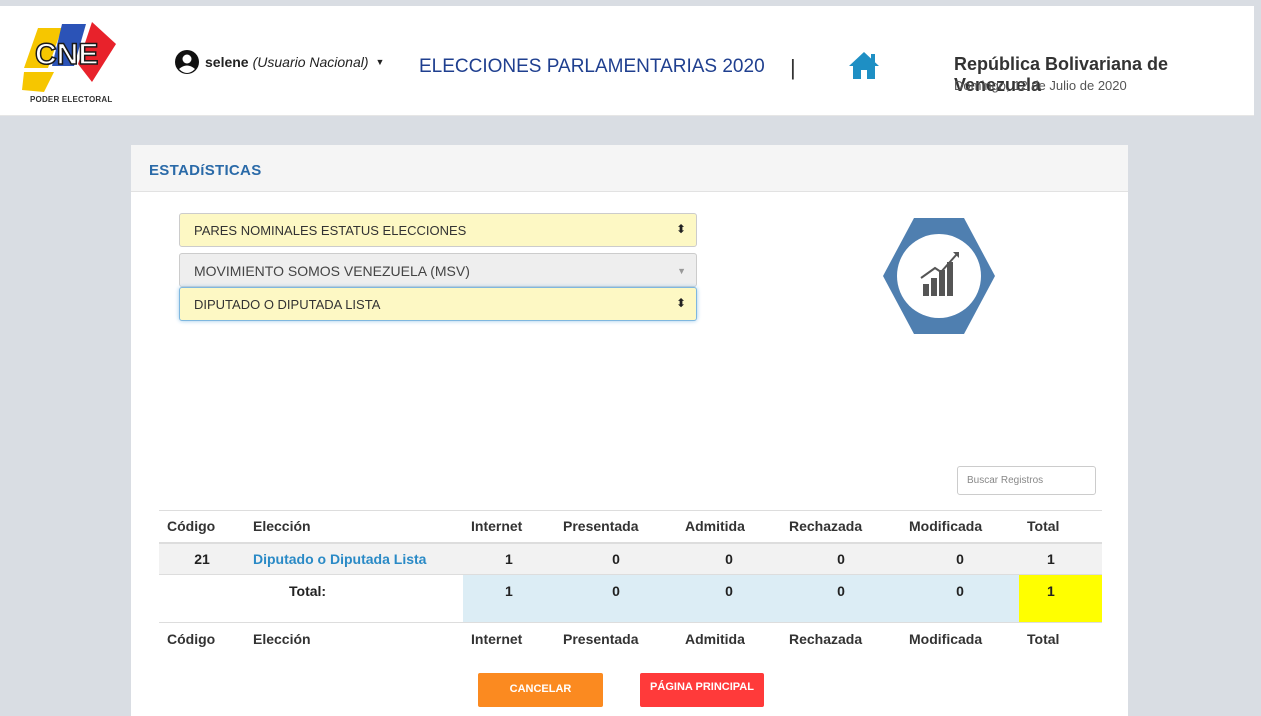 The width and height of the screenshot is (1261, 716). I want to click on col-header-codigo: Código, so click(202, 527).